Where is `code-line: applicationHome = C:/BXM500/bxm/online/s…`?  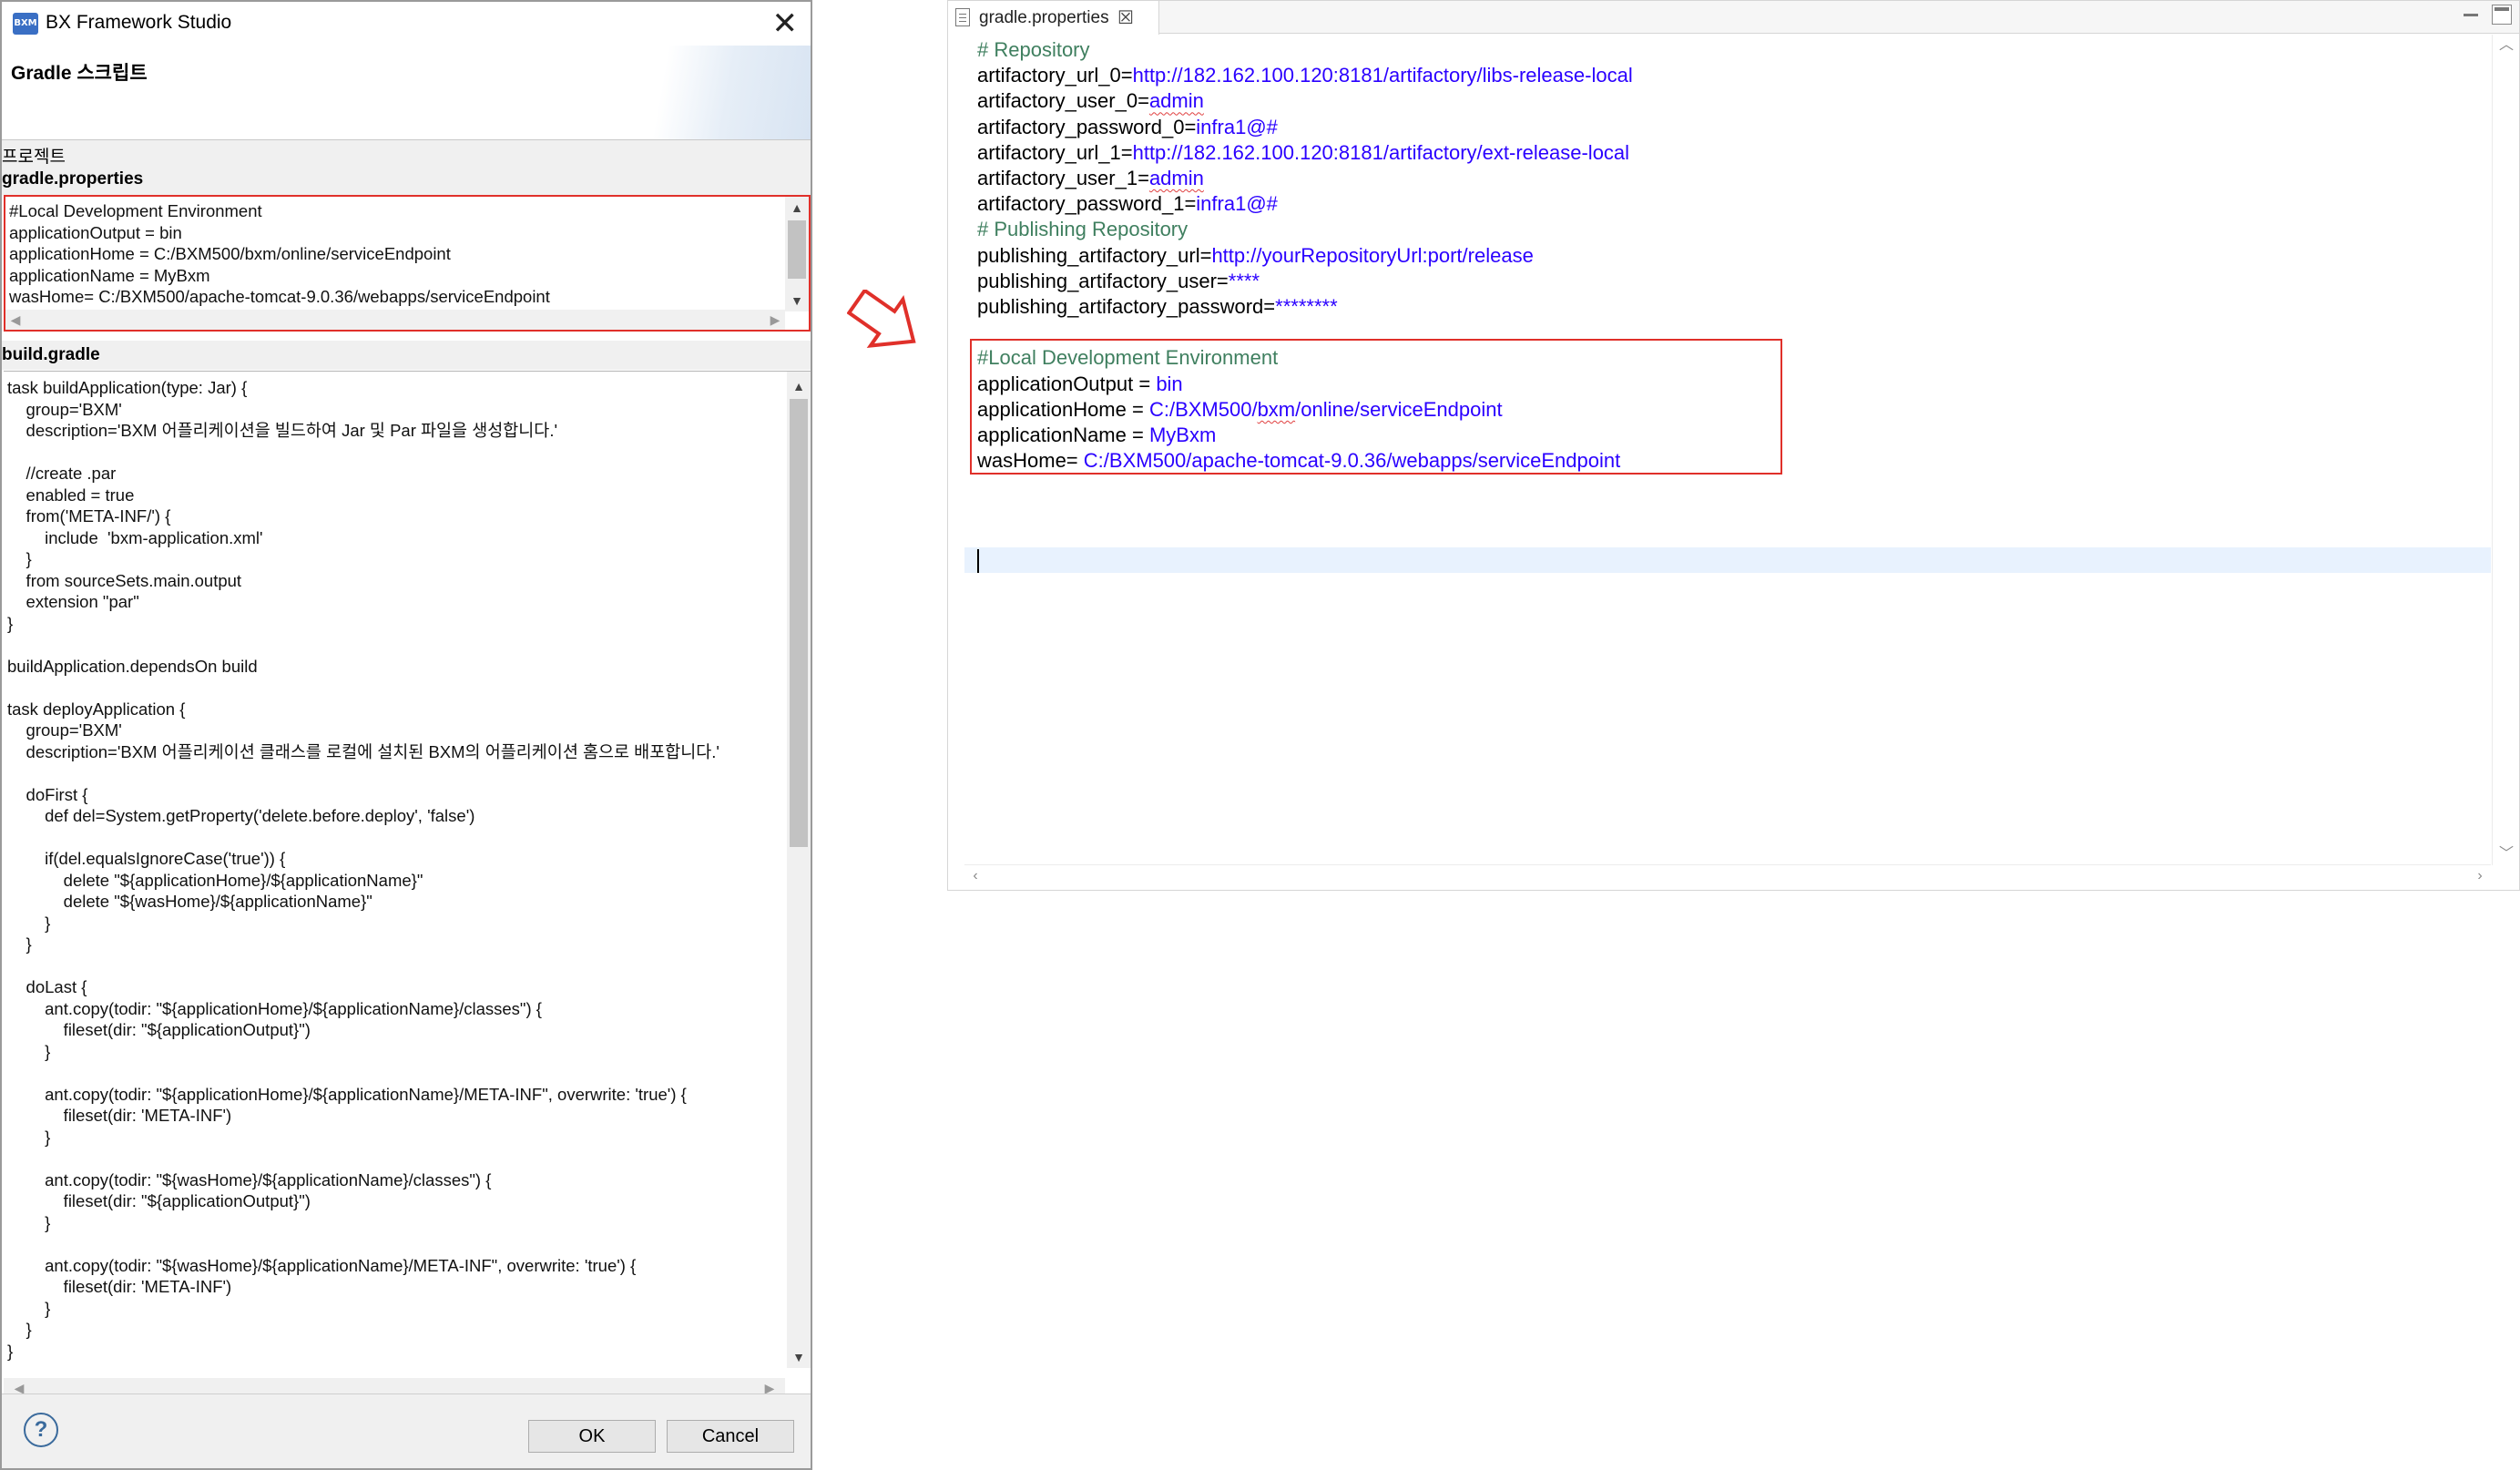 code-line: applicationHome = C:/BXM500/bxm/online/s… is located at coordinates (230, 254).